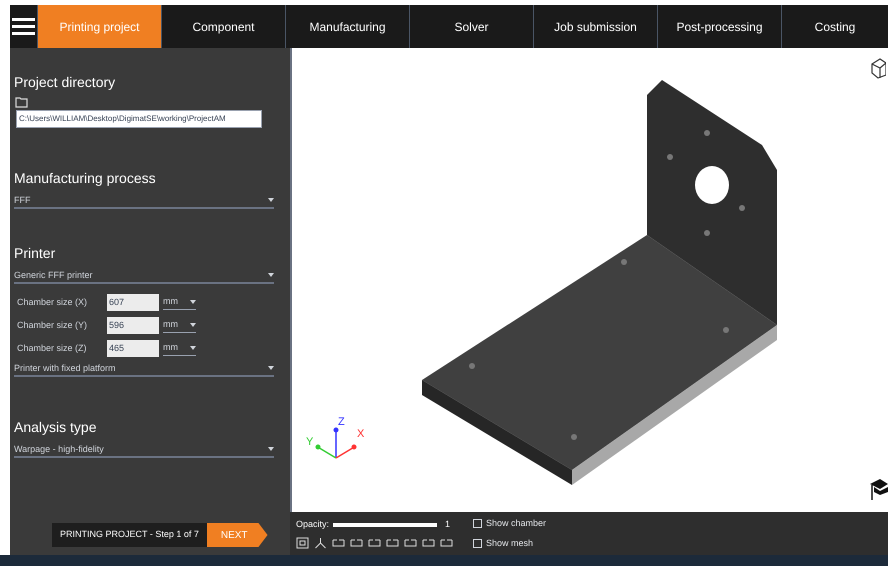  I want to click on section-heading: Project directory, so click(65, 82).